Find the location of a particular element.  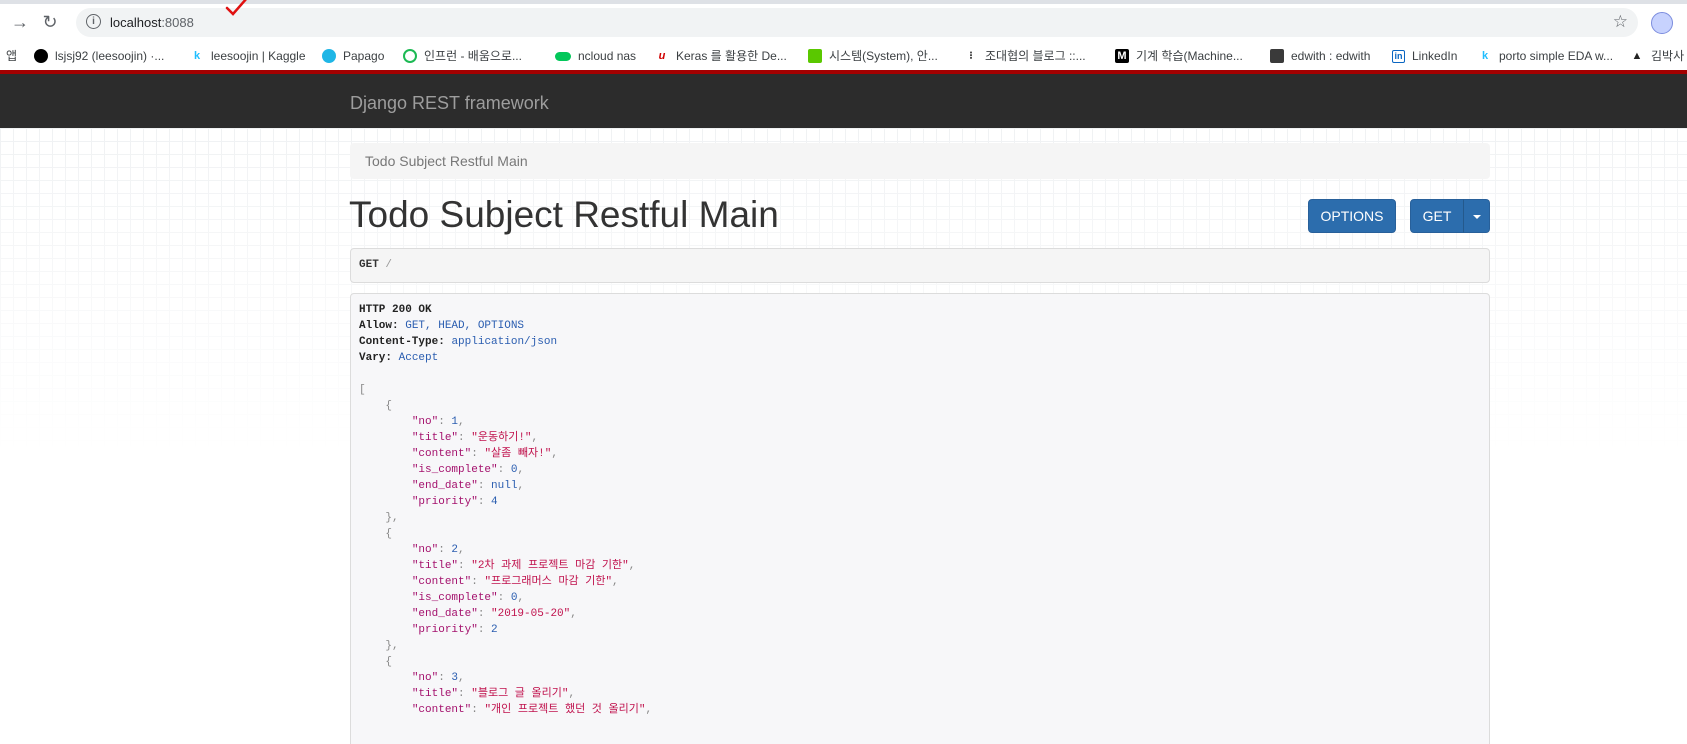

linkedin-icon: in is located at coordinates (1398, 56).